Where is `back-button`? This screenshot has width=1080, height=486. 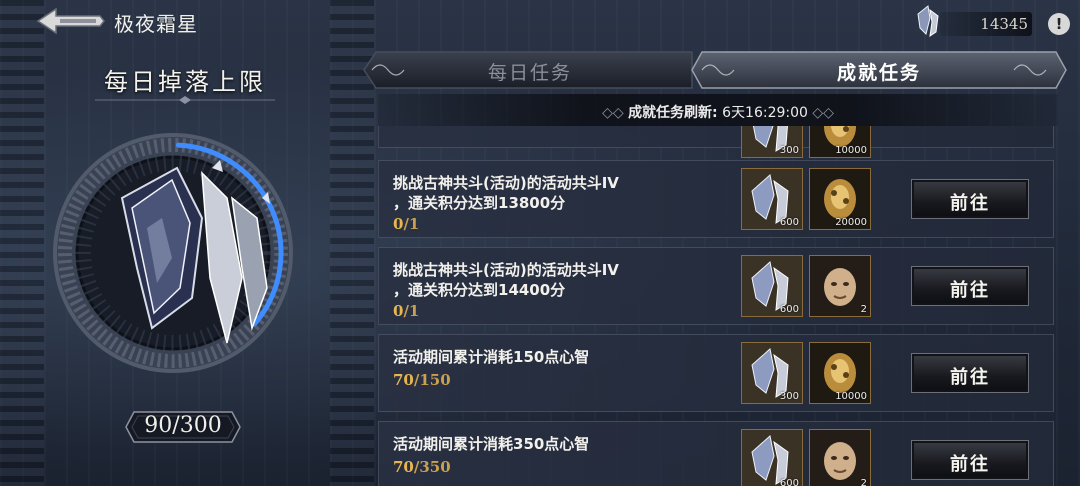
back-button is located at coordinates (70, 21).